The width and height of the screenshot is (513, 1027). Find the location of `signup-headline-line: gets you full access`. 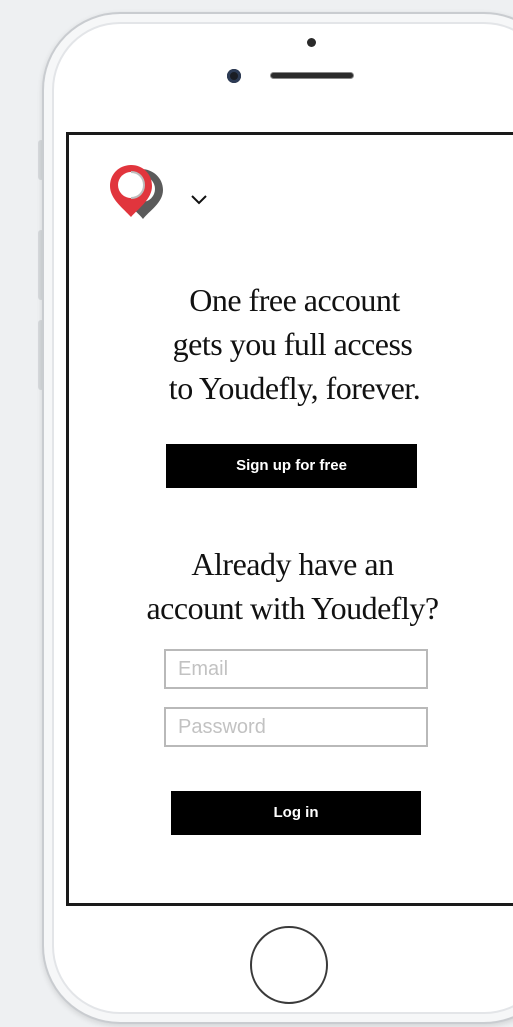

signup-headline-line: gets you full access is located at coordinates (292, 344).